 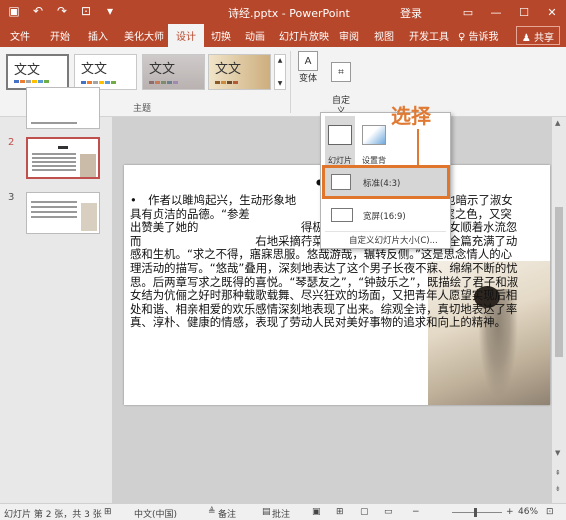 I want to click on undo-icon: ↶, so click(x=38, y=11).